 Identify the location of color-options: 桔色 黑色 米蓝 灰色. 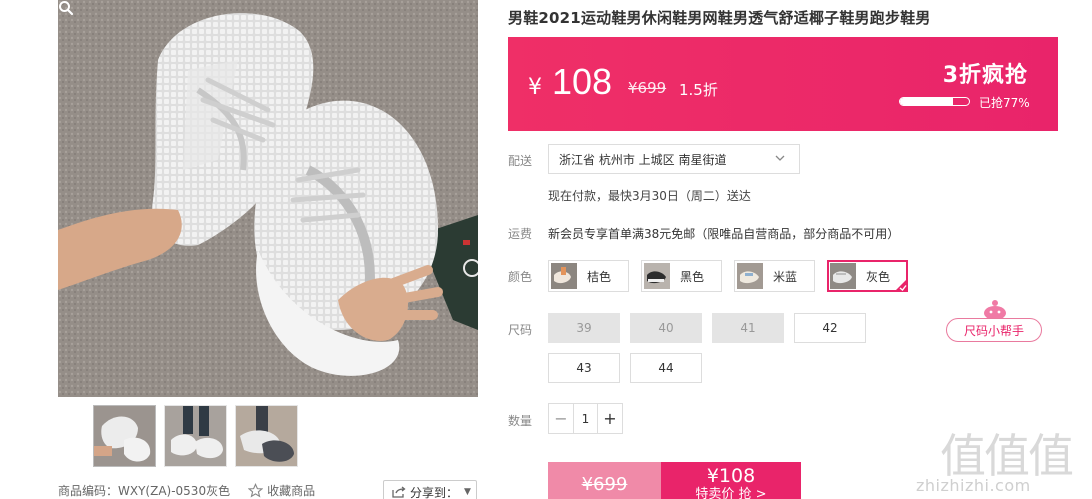
(728, 276).